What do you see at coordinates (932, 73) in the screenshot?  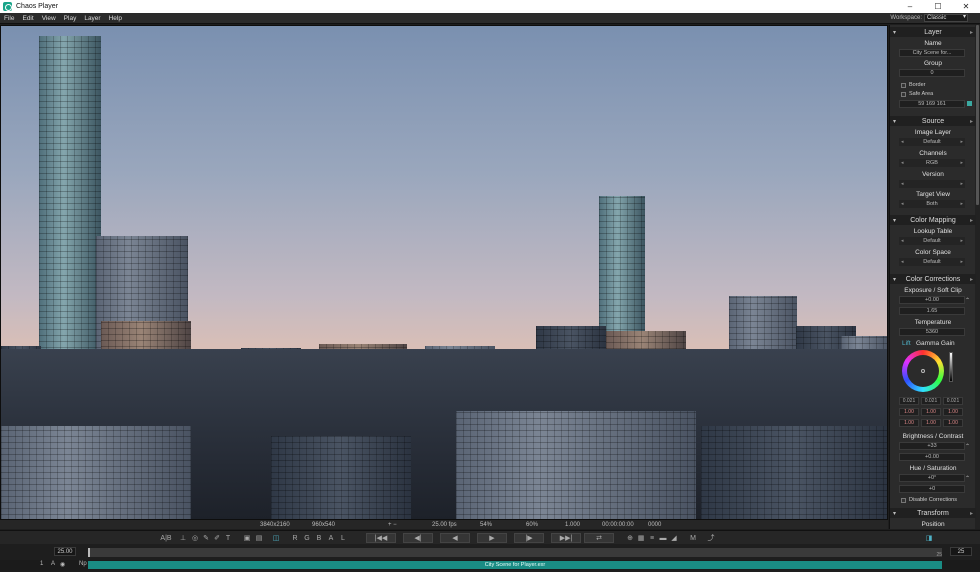 I see `group-field: 0` at bounding box center [932, 73].